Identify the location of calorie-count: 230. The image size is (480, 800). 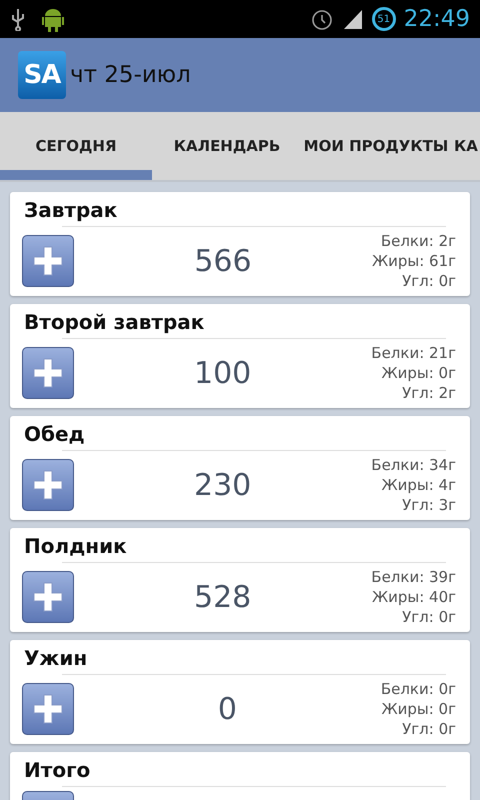
(222, 485).